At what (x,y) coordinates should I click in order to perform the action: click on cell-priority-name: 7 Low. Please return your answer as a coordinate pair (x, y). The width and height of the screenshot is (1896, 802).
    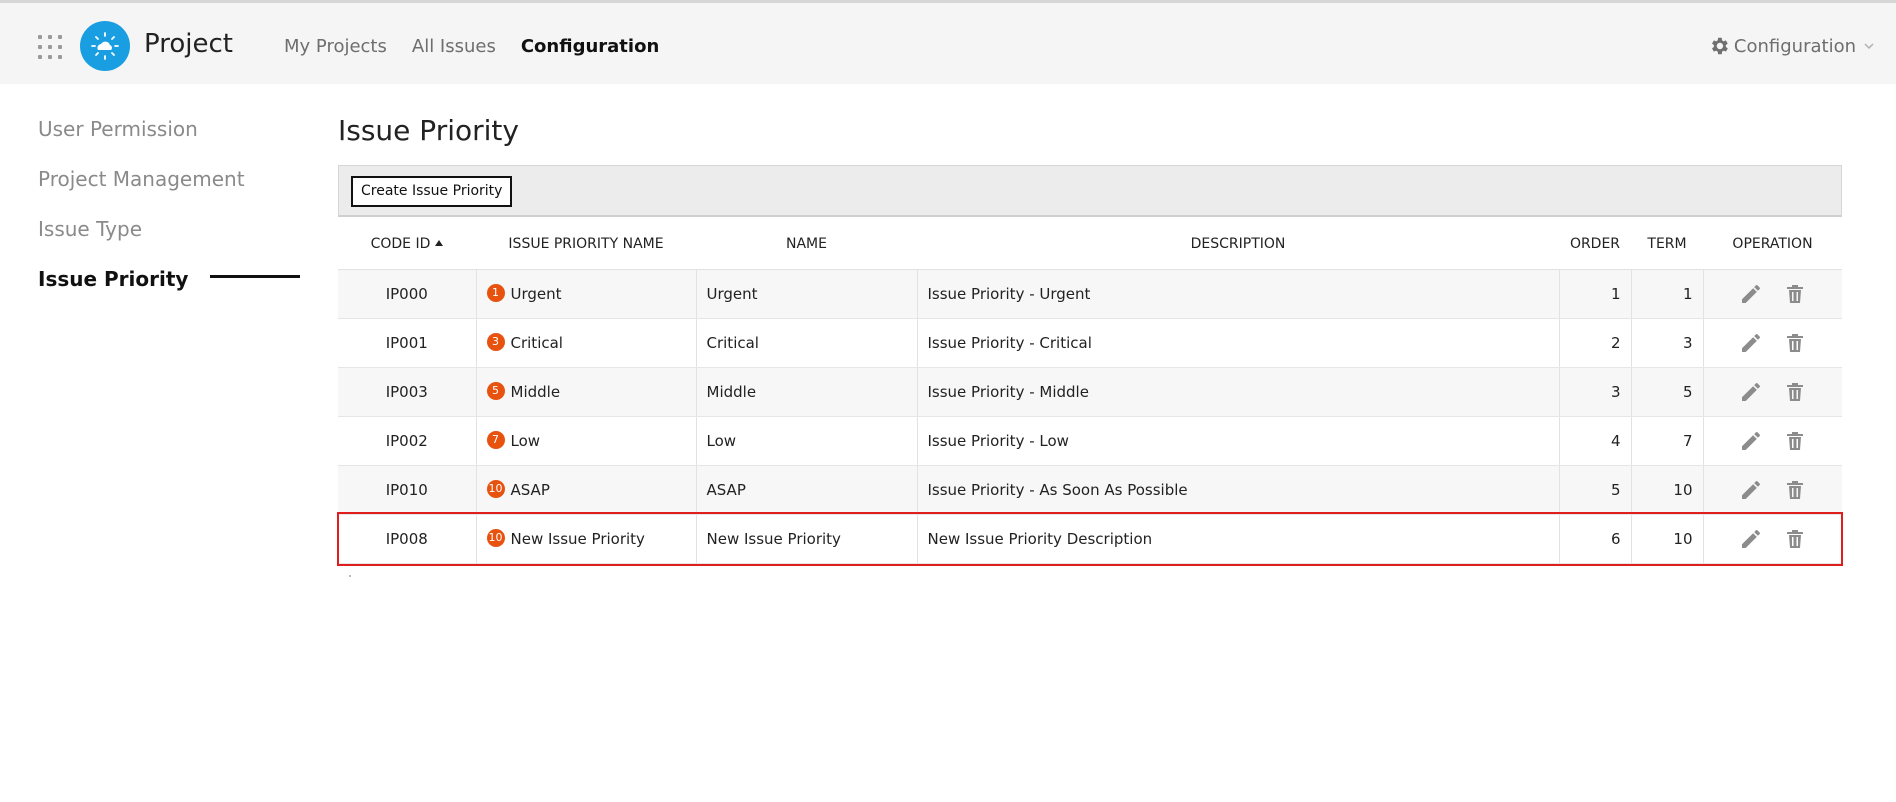
    Looking at the image, I should click on (586, 441).